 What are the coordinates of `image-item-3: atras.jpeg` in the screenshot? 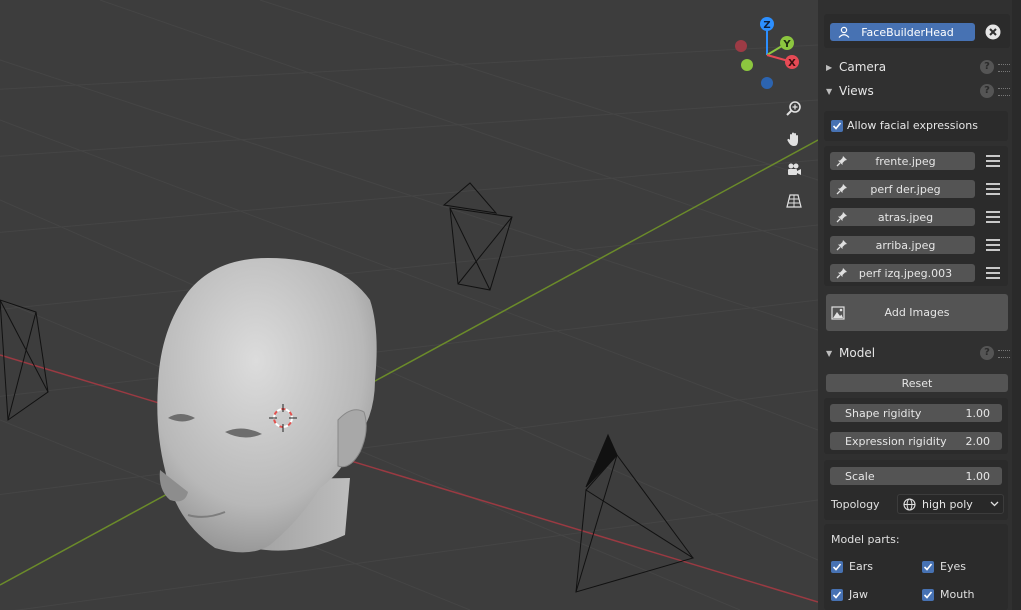 It's located at (902, 217).